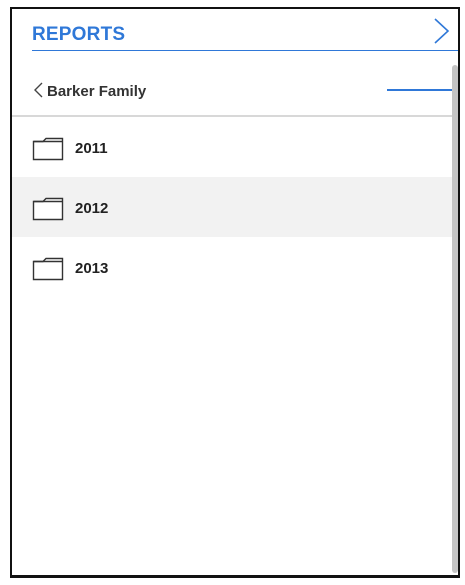 The image size is (465, 585). What do you see at coordinates (92, 208) in the screenshot?
I see `folder-label: 2012` at bounding box center [92, 208].